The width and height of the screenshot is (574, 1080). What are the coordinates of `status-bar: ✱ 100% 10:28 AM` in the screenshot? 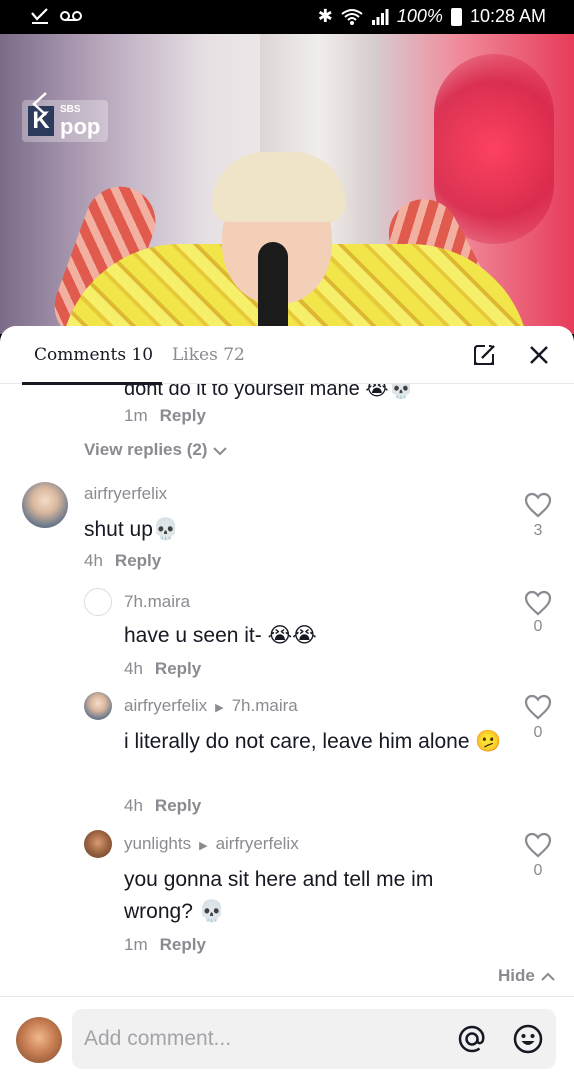 It's located at (287, 17).